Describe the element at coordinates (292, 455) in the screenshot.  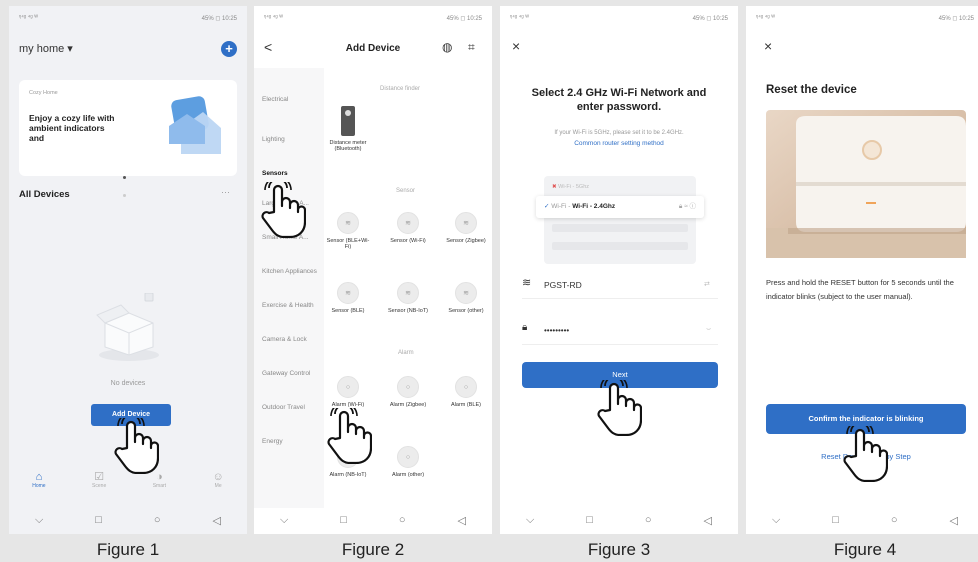
I see `category-energy: Energy` at that location.